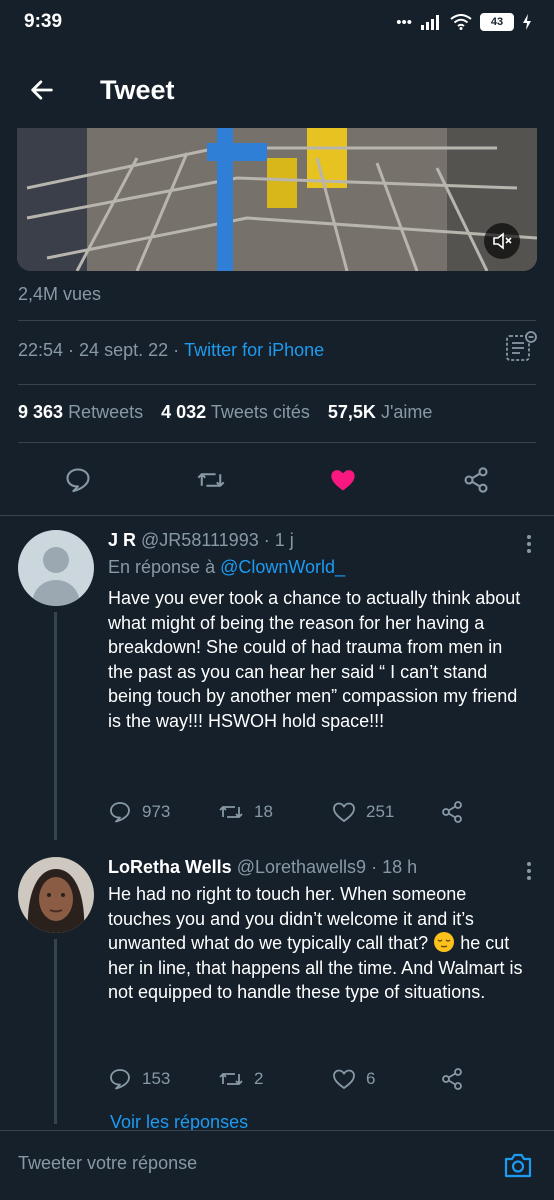  I want to click on heart-filled-icon, so click(343, 480).